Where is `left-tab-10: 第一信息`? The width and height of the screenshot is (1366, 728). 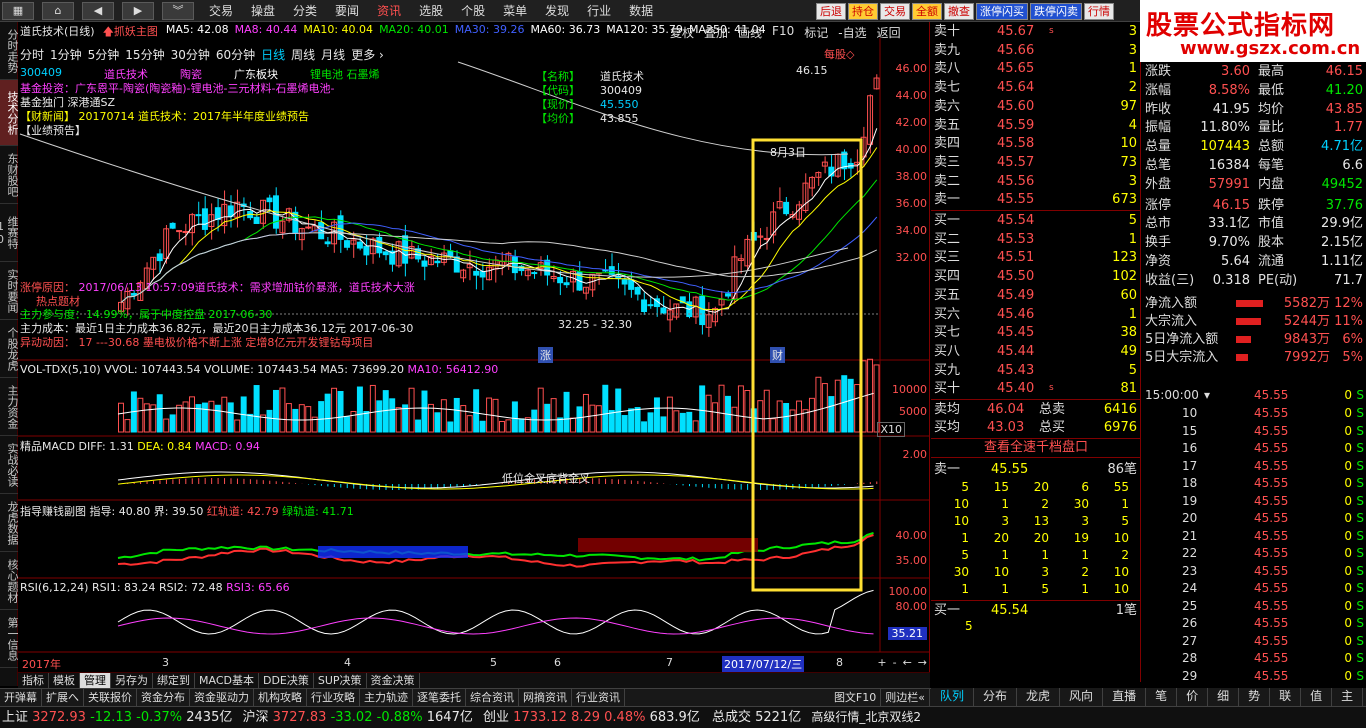
left-tab-10: 第一信息 is located at coordinates (9, 639).